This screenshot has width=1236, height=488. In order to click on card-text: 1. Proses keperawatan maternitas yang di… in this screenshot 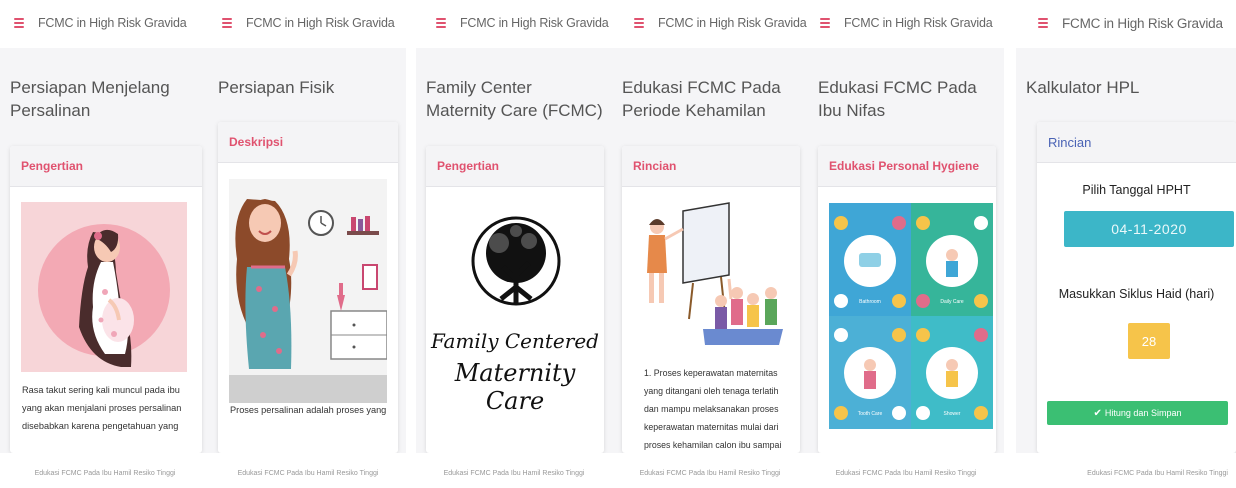, I will do `click(713, 409)`.